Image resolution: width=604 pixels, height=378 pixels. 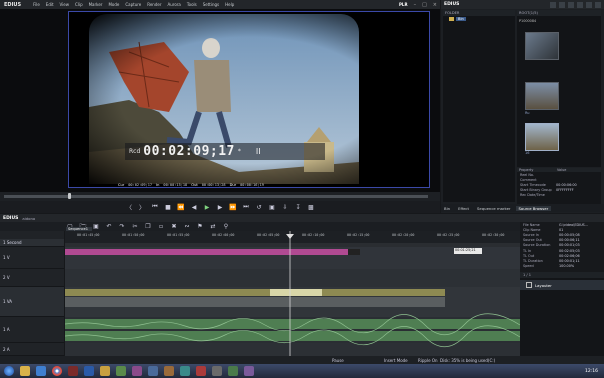 I want to click on overwrite-icon: ↧, so click(x=298, y=207).